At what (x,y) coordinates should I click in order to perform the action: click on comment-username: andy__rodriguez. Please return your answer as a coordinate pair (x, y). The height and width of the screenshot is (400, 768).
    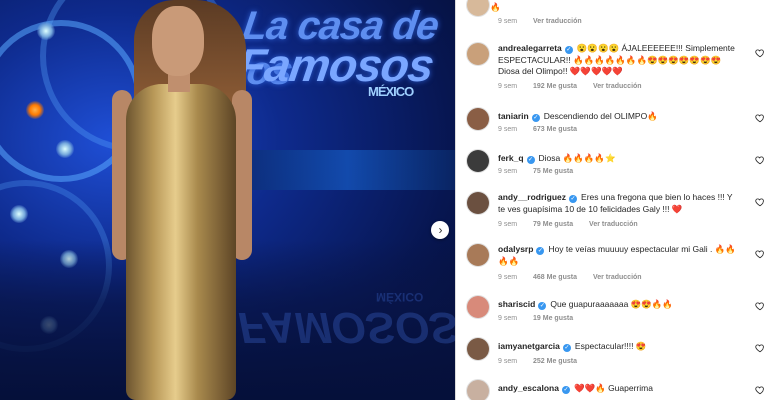
    Looking at the image, I should click on (532, 197).